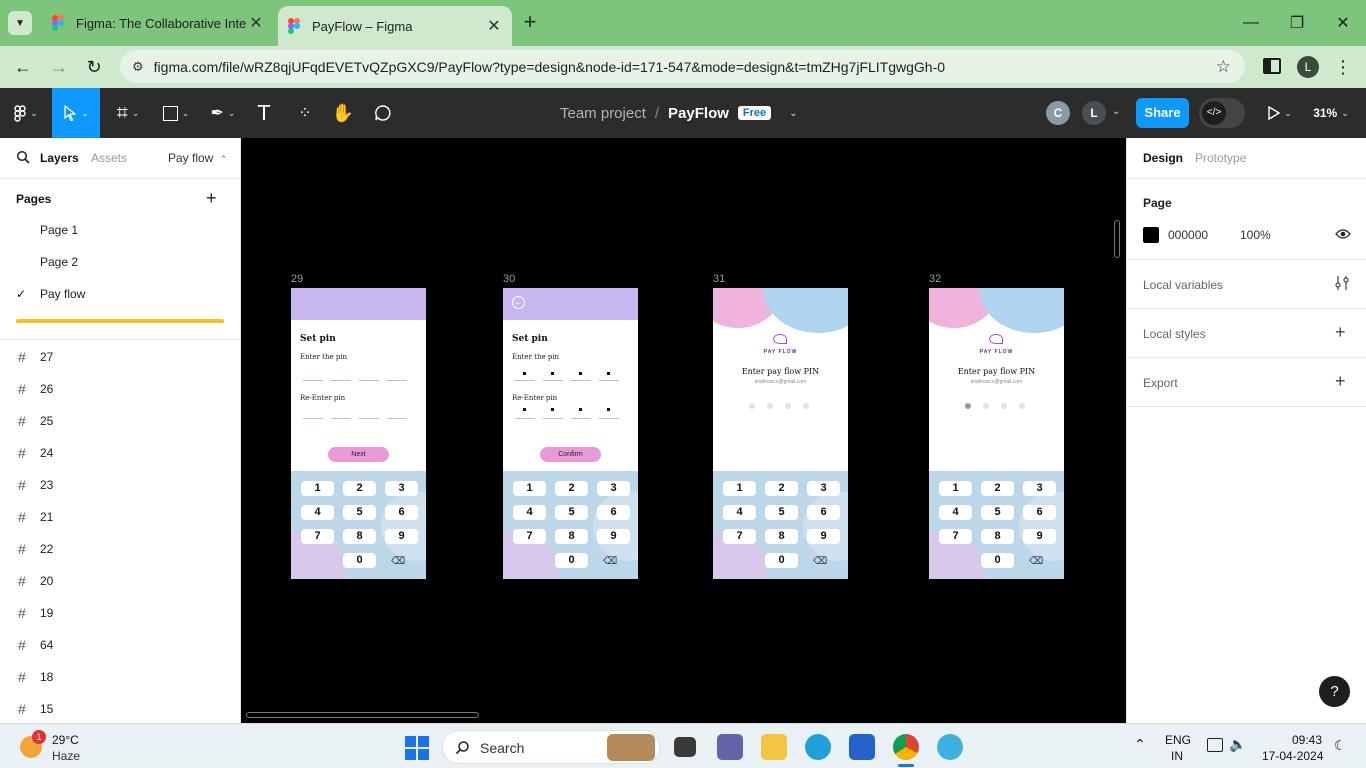  I want to click on layer-row: #21, so click(120, 517).